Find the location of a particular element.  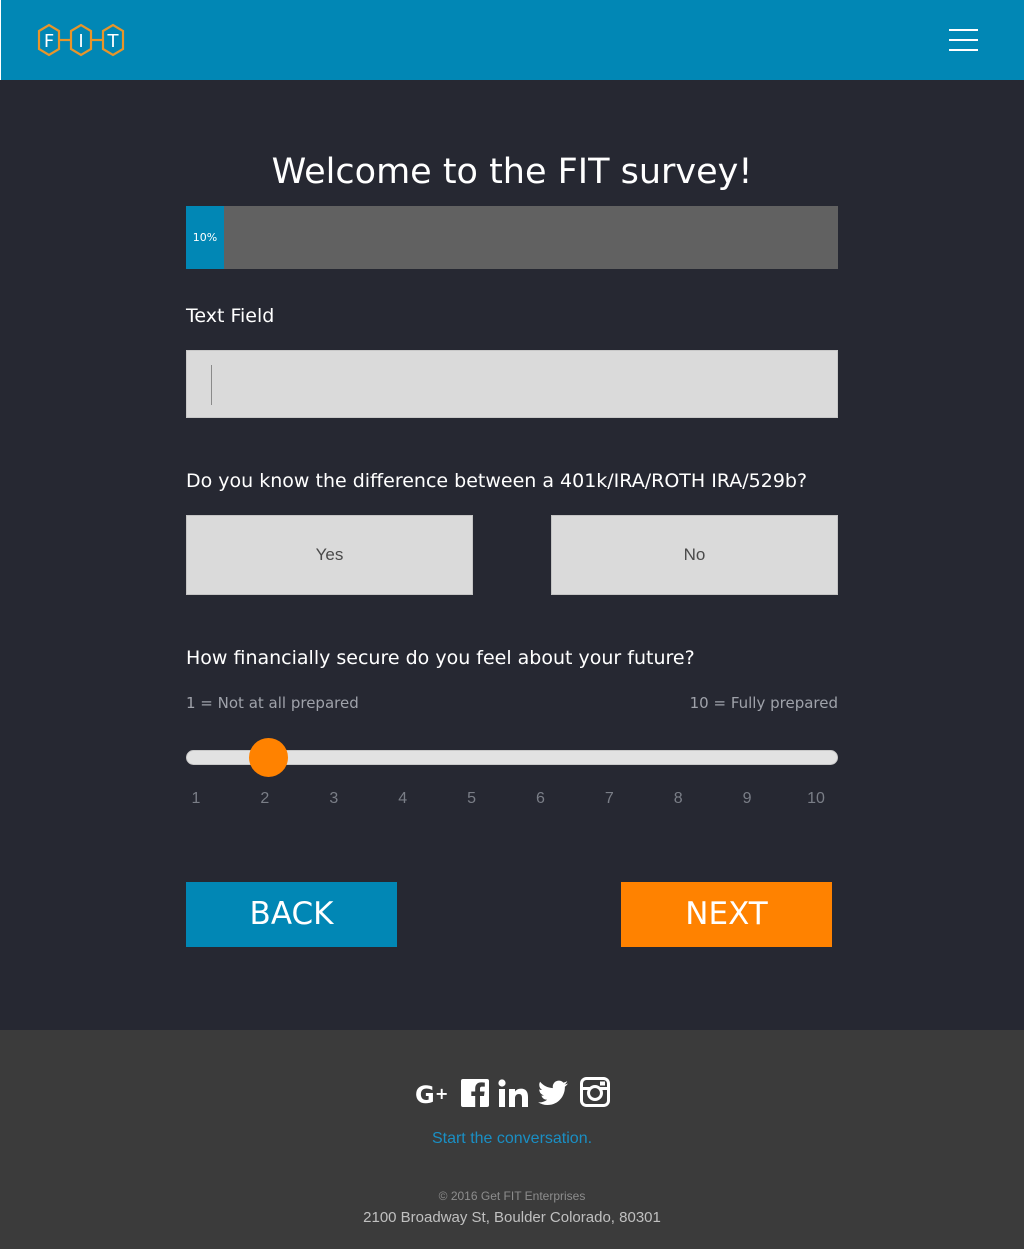

svg-text: G is located at coordinates (425, 1094).